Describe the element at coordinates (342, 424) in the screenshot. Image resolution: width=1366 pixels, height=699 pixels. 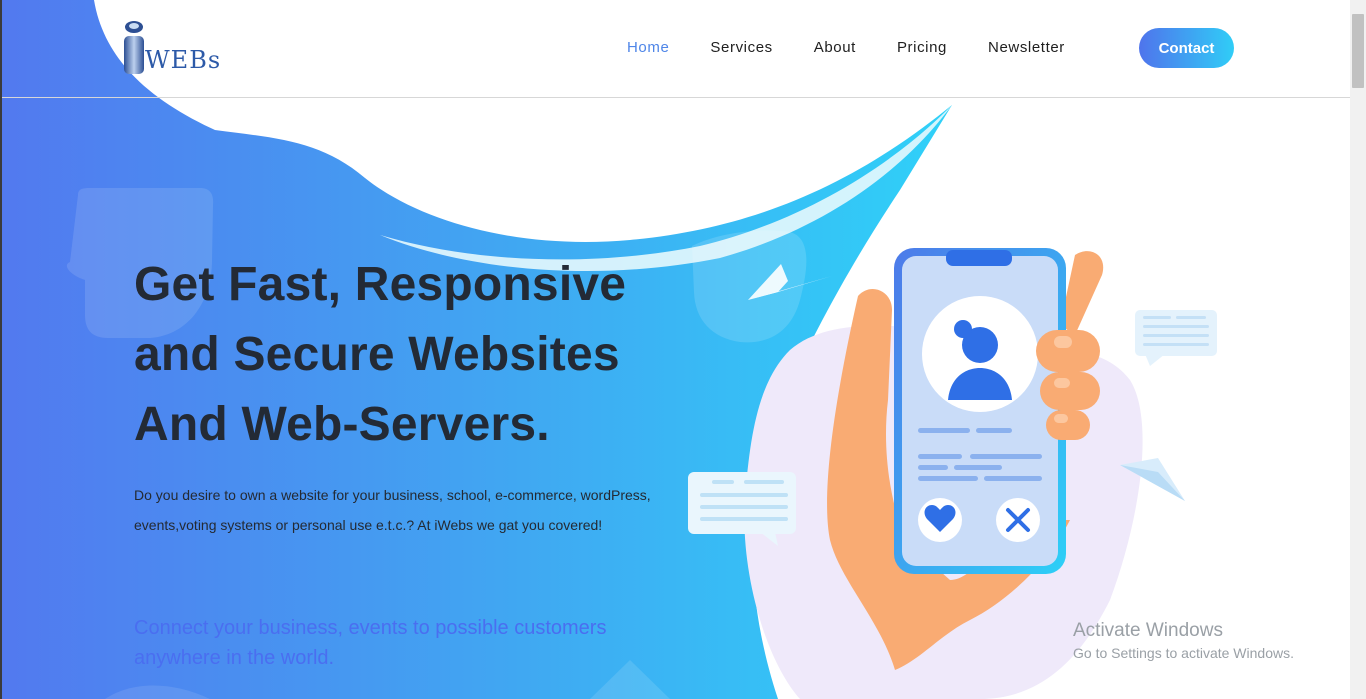
I see `hero-title-line-3: And Web-Servers.` at that location.